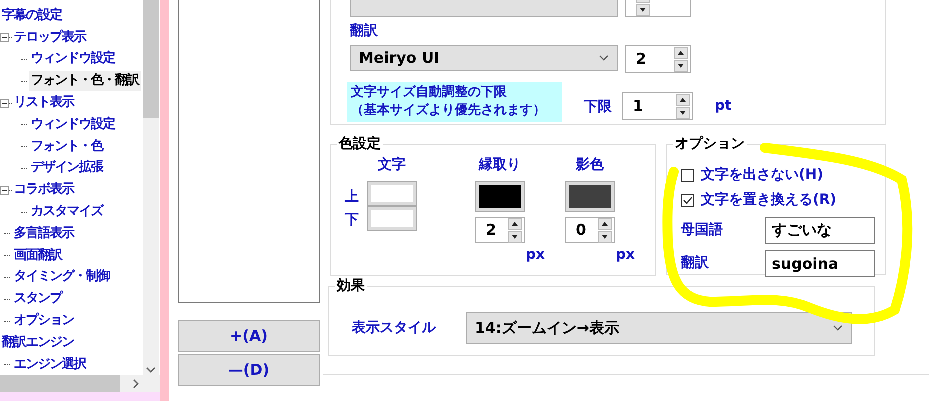  What do you see at coordinates (429, 93) in the screenshot?
I see `note-line: 文字サイズ自動調整の下限` at bounding box center [429, 93].